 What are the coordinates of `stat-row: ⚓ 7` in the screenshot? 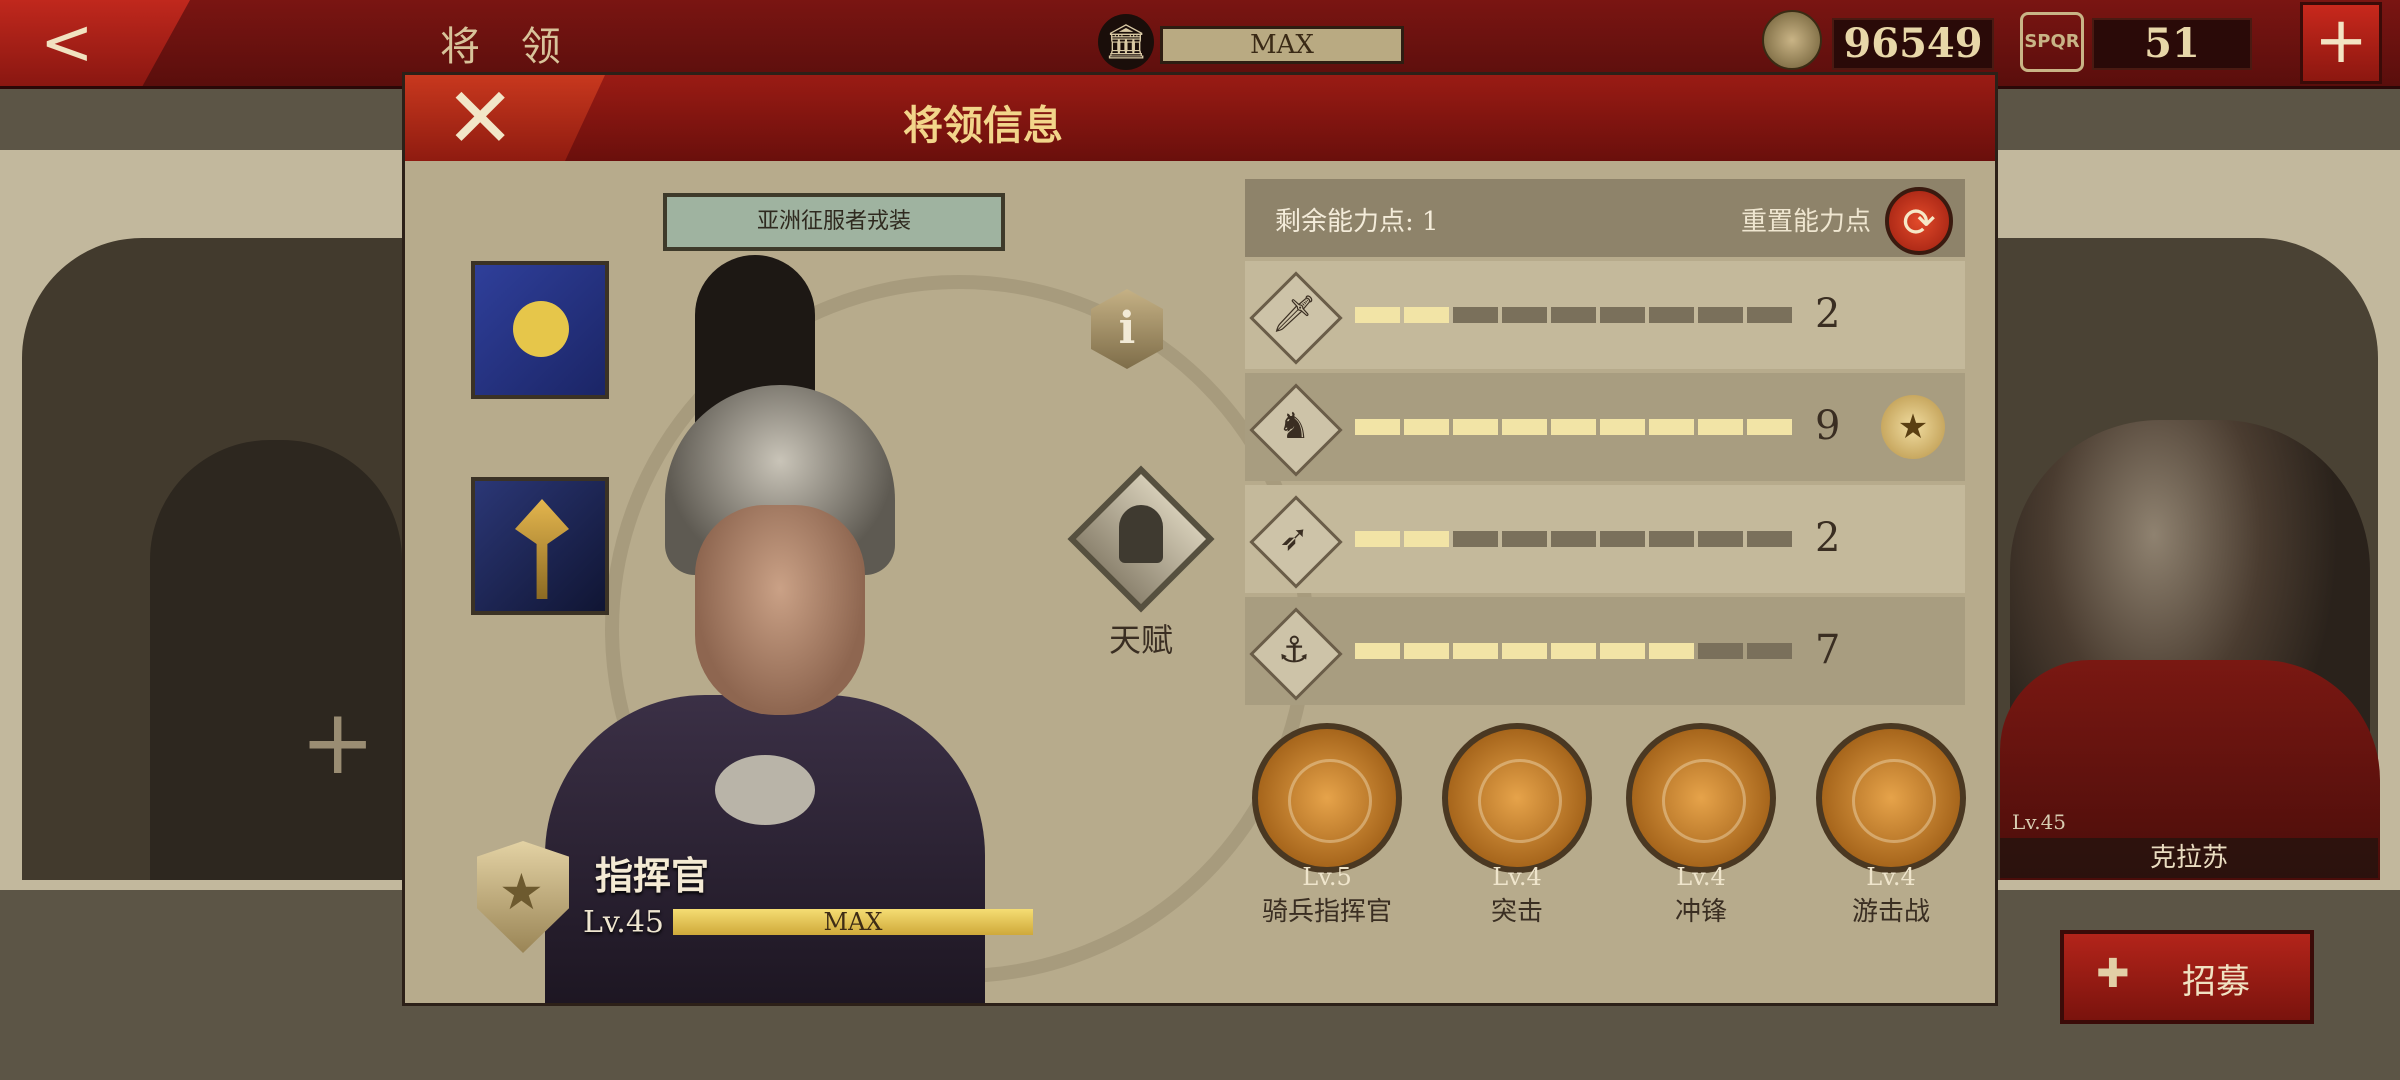 It's located at (1605, 651).